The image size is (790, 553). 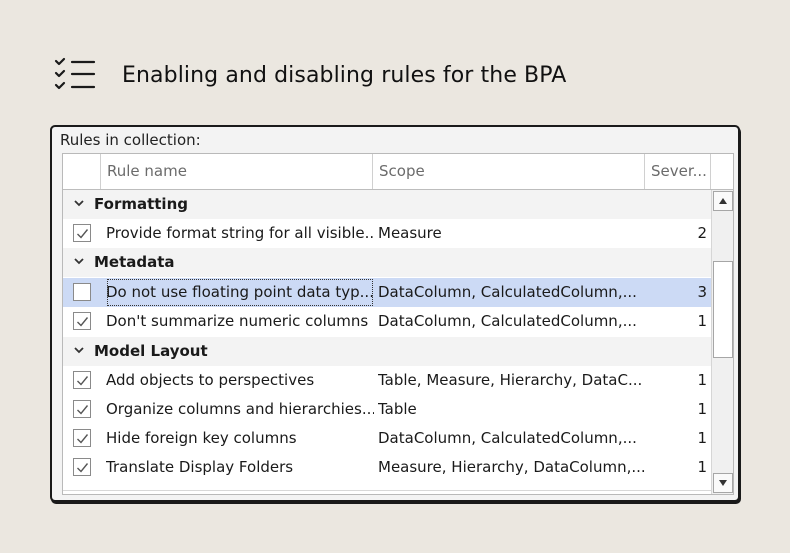 I want to click on rule-name: Add objects to perspectives, so click(x=210, y=380).